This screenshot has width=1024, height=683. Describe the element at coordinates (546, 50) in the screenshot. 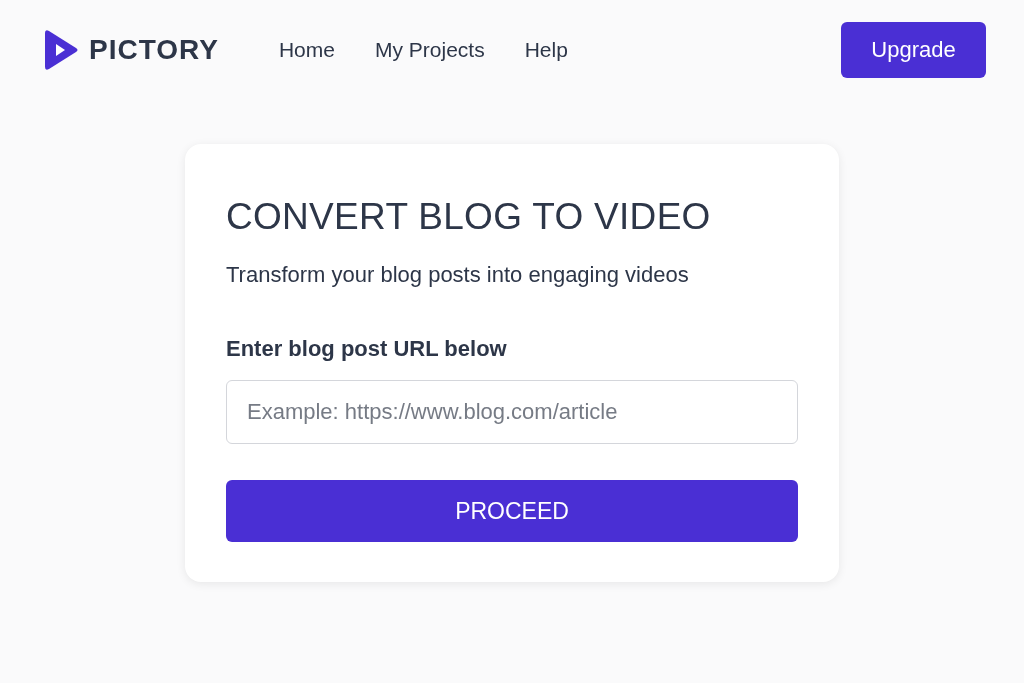

I see `nav-link: Help` at that location.